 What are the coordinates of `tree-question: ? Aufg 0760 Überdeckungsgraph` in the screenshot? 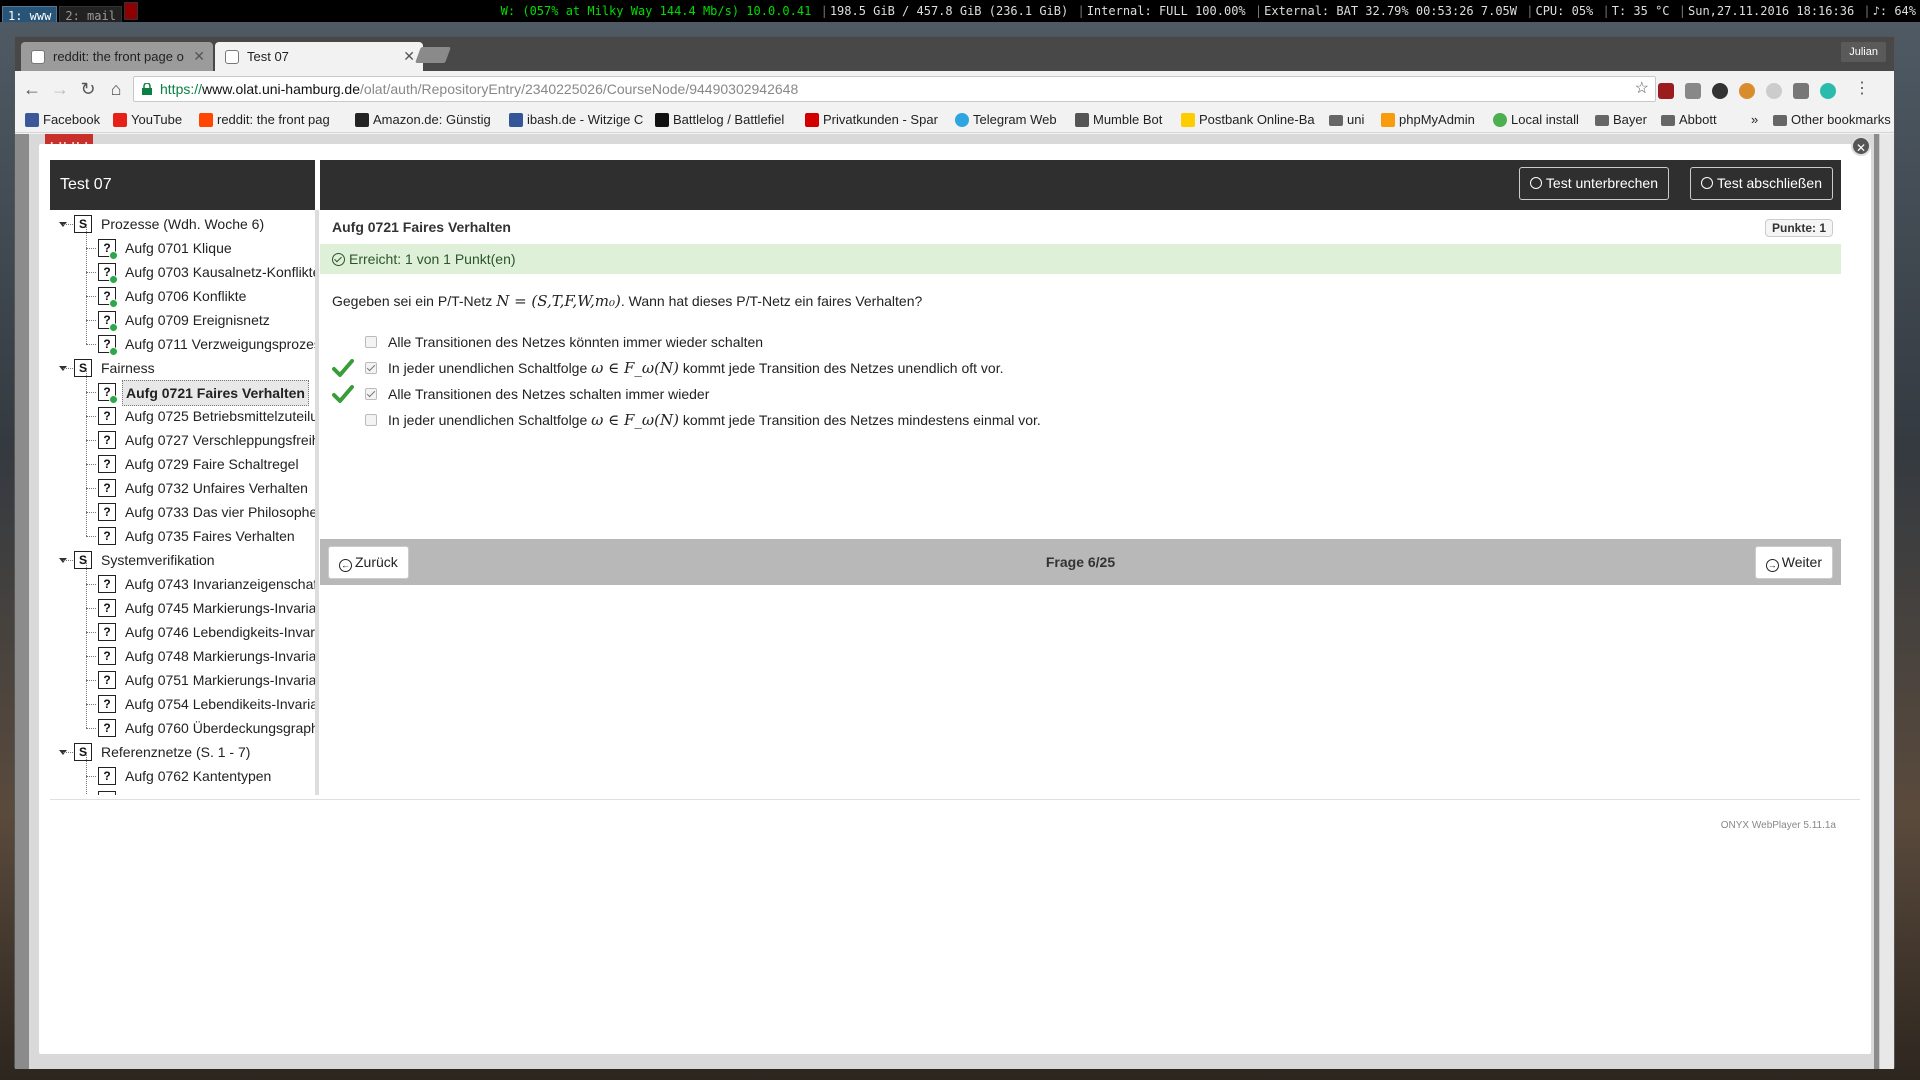 It's located at (184, 722).